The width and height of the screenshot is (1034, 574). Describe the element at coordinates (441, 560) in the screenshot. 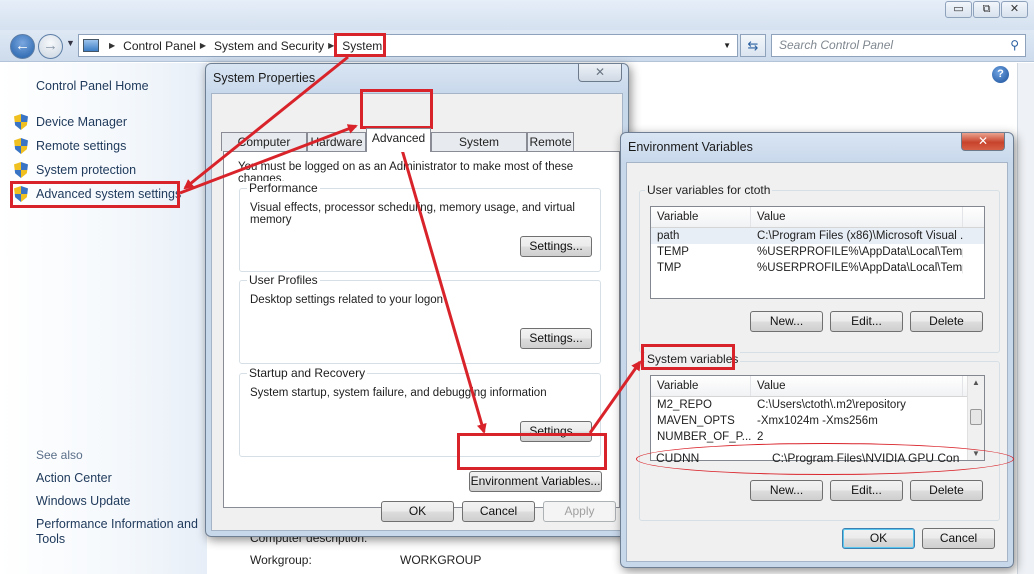

I see `workgroup-value: WORKGROUP` at that location.